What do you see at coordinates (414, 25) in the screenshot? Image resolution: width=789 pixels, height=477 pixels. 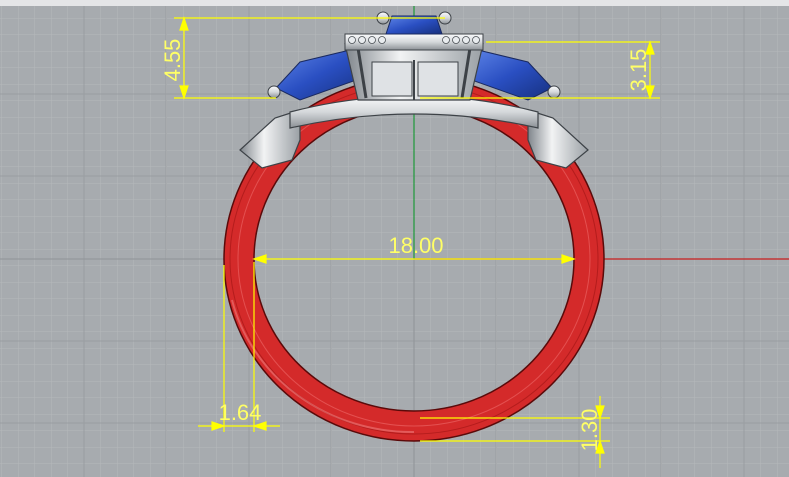 I see `center-gem` at bounding box center [414, 25].